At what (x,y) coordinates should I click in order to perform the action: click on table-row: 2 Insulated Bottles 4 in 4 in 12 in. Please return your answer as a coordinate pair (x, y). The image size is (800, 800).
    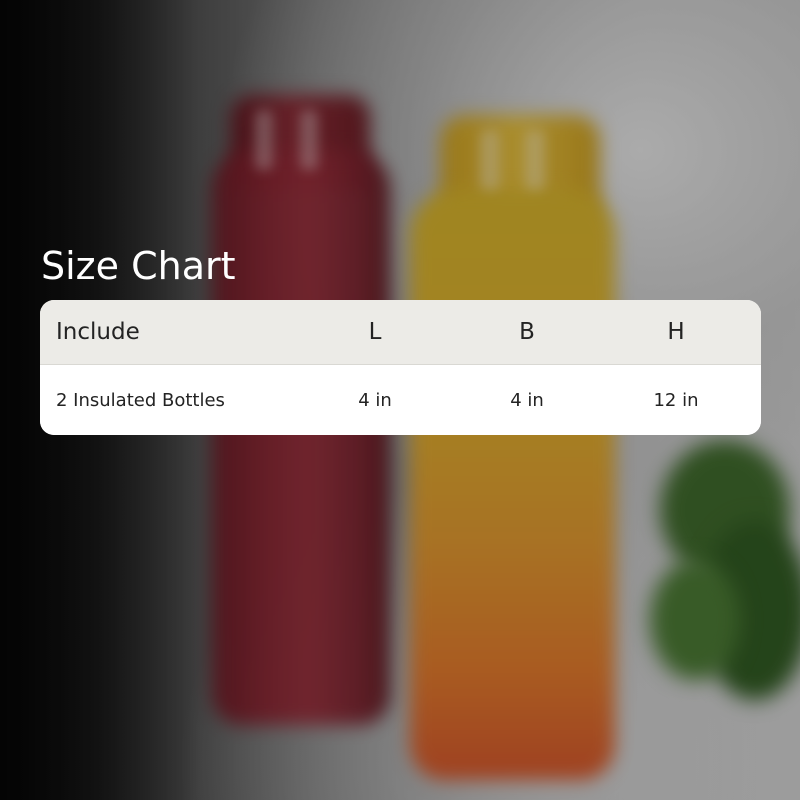
    Looking at the image, I should click on (400, 400).